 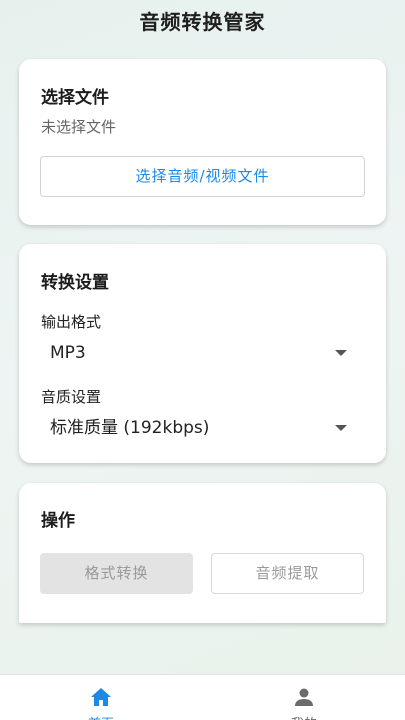 I want to click on app-title: 音频转换管家, so click(x=202, y=22).